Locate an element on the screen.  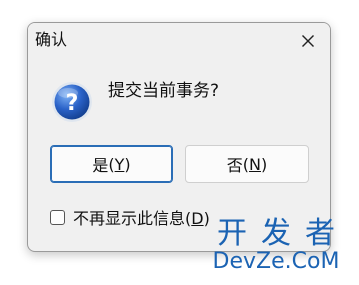
dont-show-again-text: 不再显示此信息 is located at coordinates (129, 218).